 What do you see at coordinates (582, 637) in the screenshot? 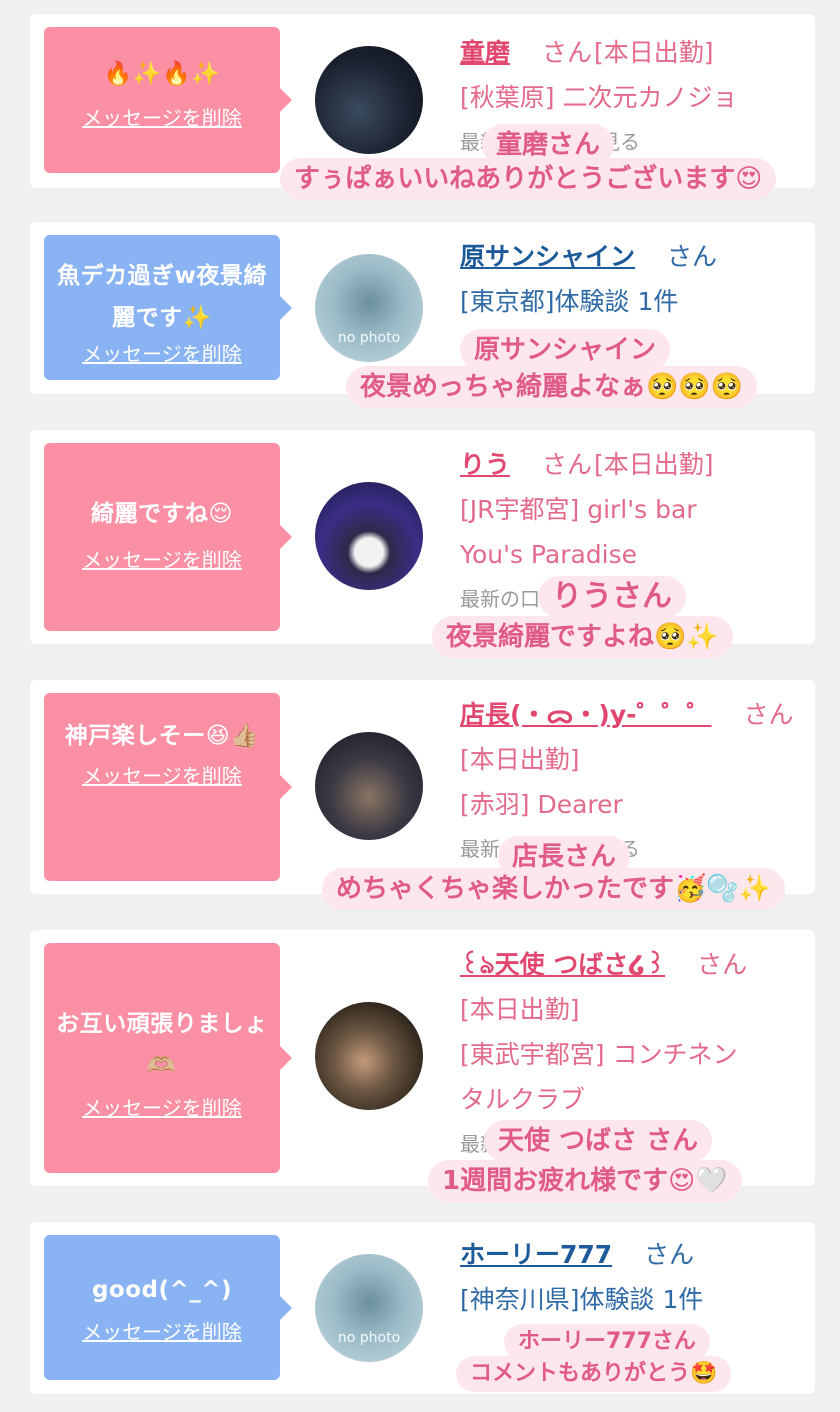
I see `overlay-caption-2: 夜景綺麗ですよね🥺✨` at bounding box center [582, 637].